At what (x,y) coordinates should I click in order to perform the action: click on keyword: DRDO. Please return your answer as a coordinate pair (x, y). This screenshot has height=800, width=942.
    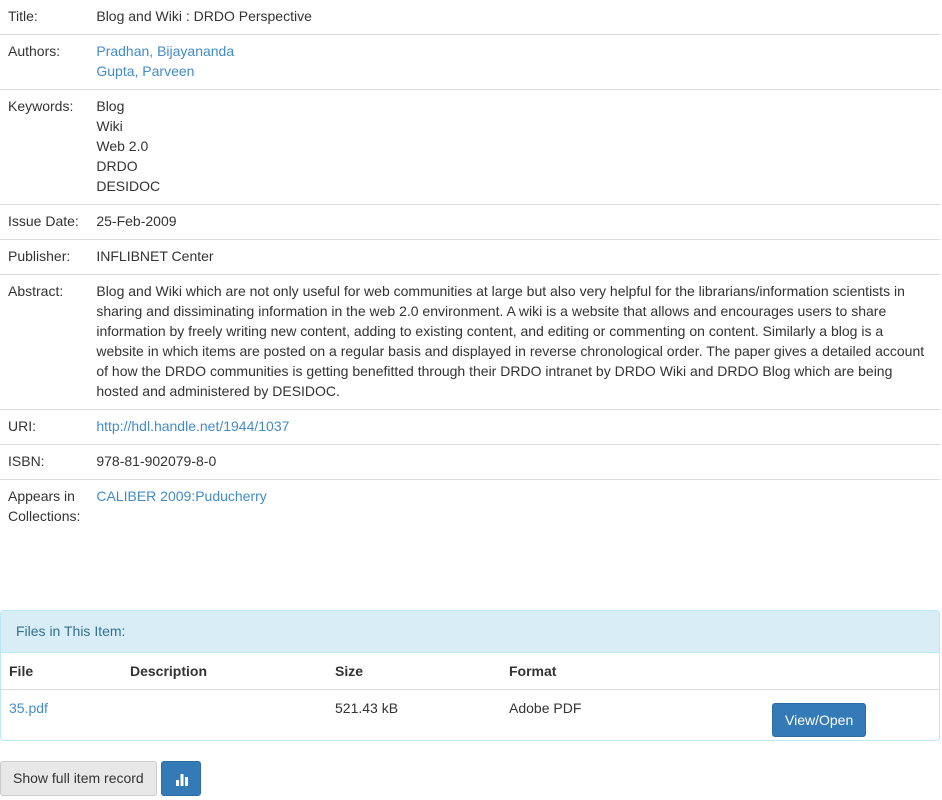
    Looking at the image, I should click on (117, 166).